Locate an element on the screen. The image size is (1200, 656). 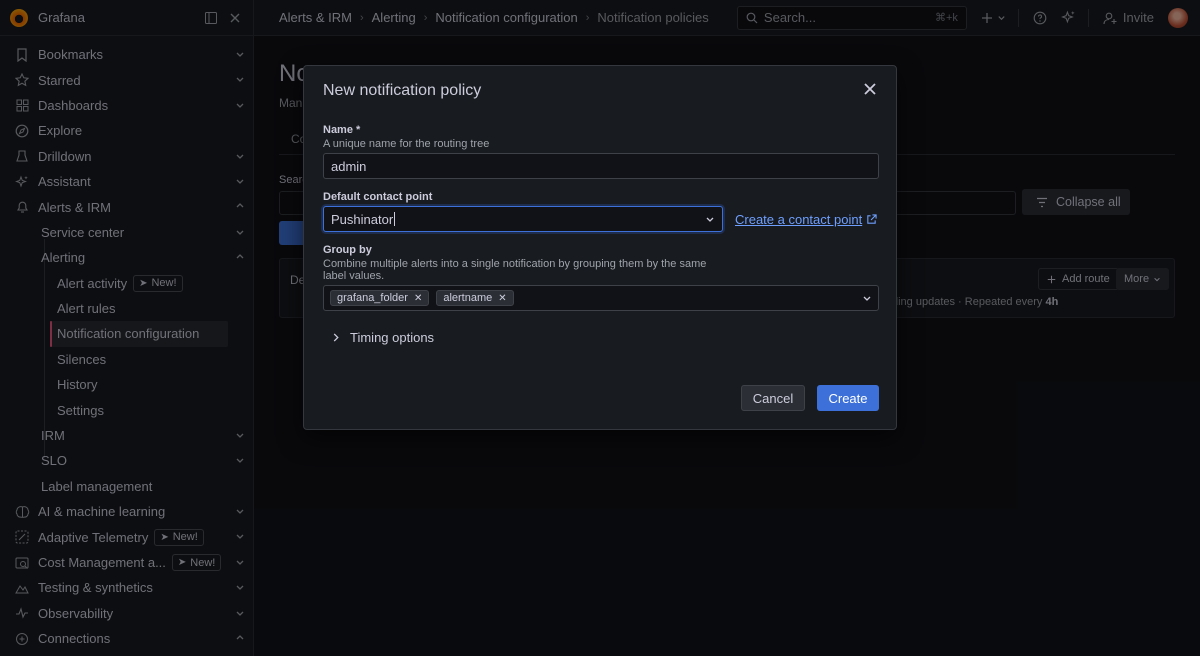
contact-point-value: Pushinator is located at coordinates (362, 219).